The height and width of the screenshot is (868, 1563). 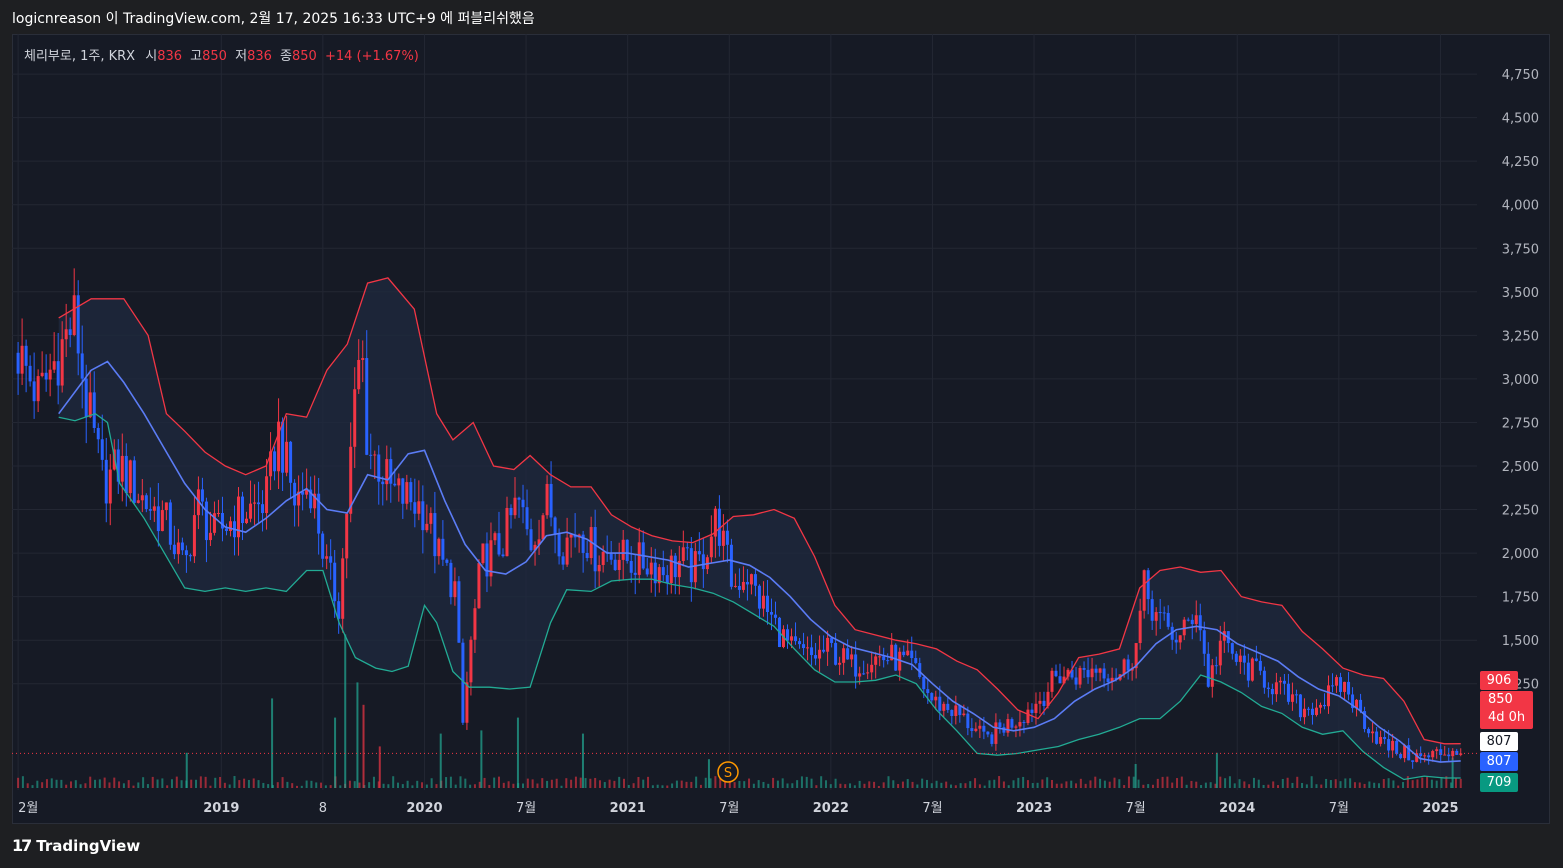 I want to click on time-tick-label: 2022, so click(x=831, y=808).